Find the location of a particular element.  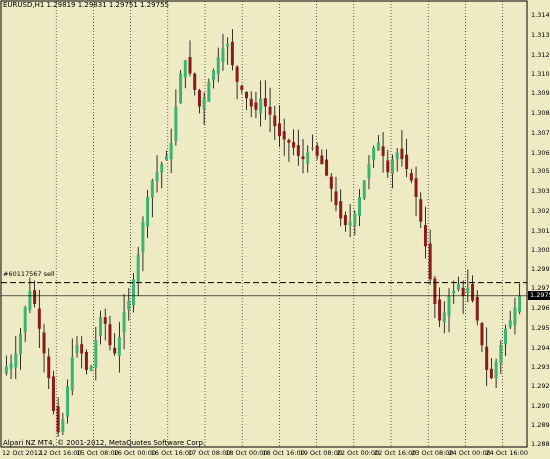

time-tick-label: 24 Oct 16:00 is located at coordinates (506, 453).